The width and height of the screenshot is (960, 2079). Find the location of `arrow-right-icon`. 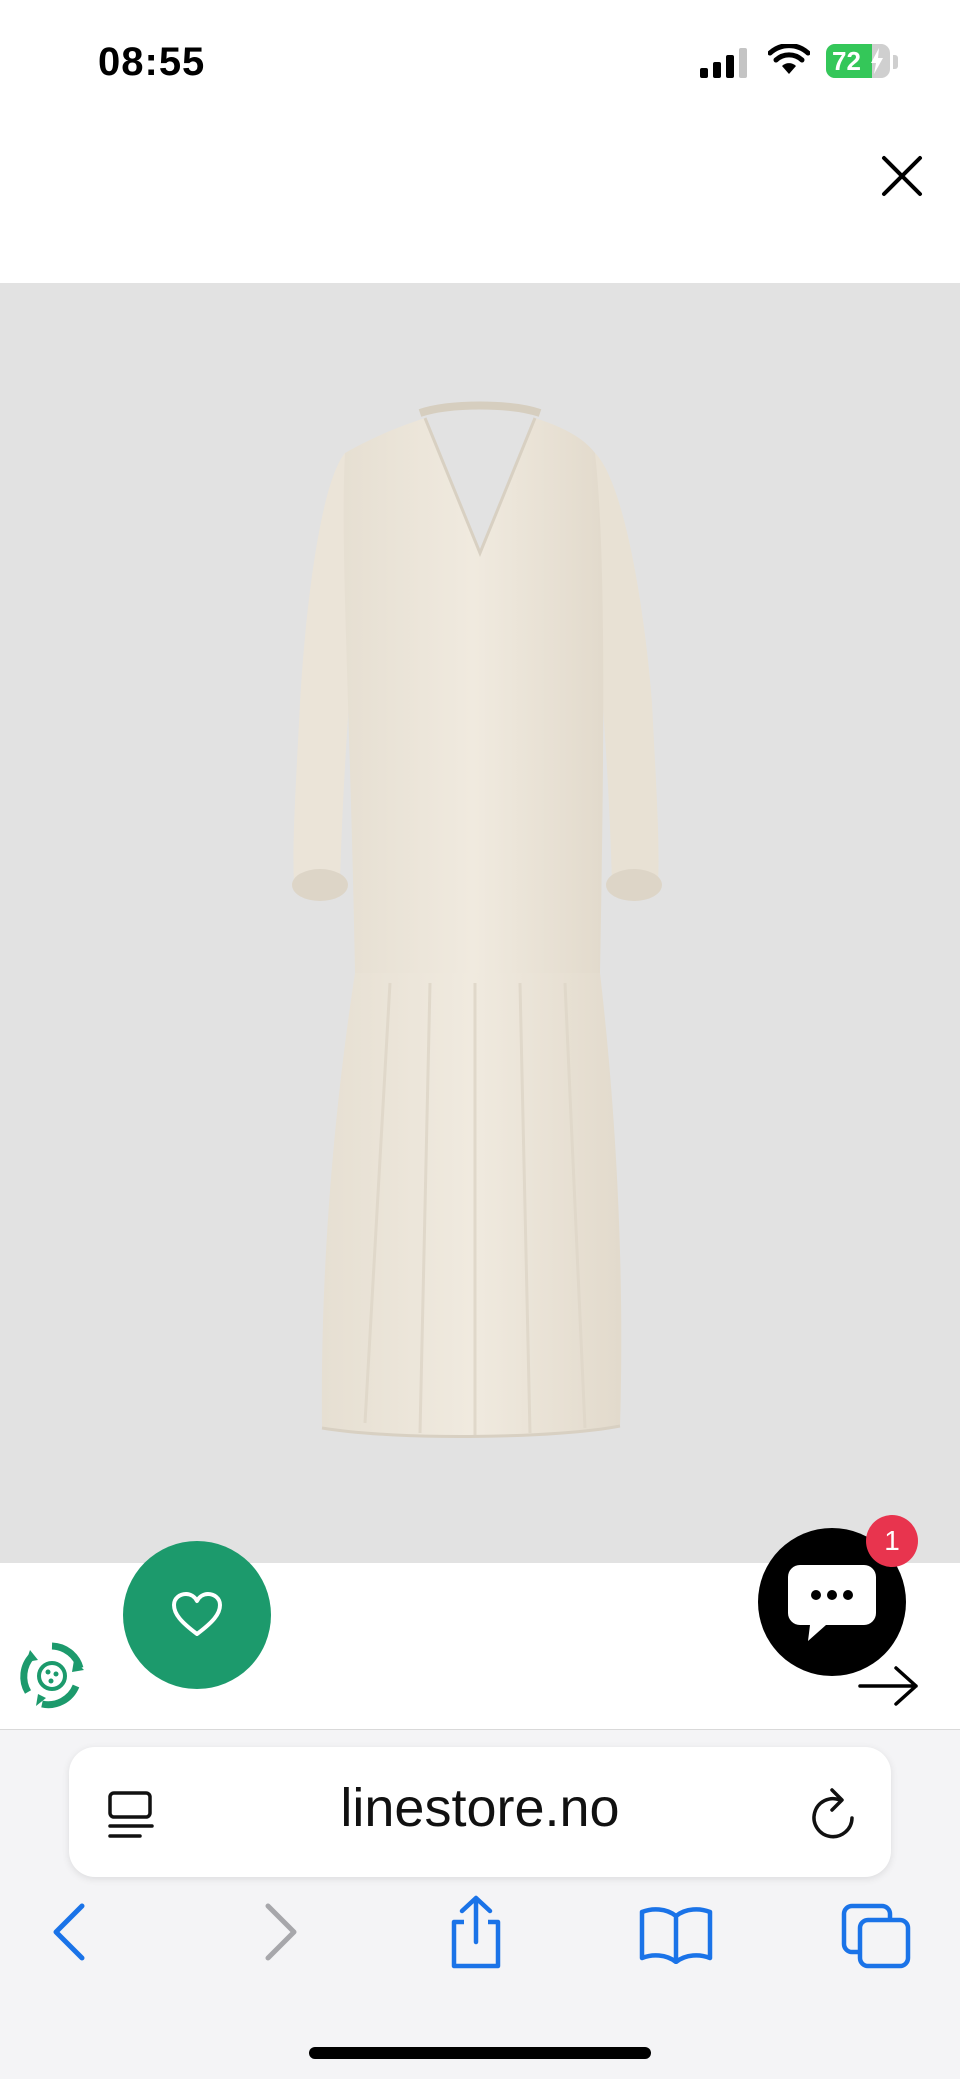

arrow-right-icon is located at coordinates (889, 1686).